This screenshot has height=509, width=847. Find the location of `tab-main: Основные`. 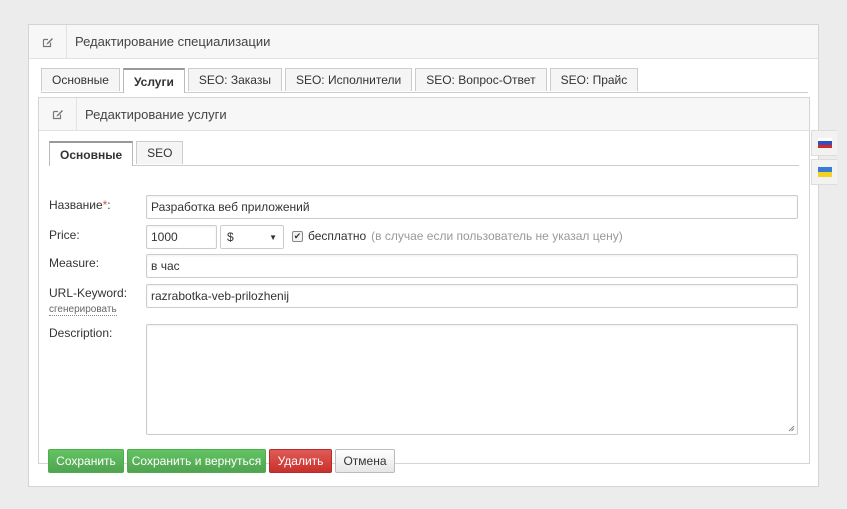

tab-main: Основные is located at coordinates (80, 79).